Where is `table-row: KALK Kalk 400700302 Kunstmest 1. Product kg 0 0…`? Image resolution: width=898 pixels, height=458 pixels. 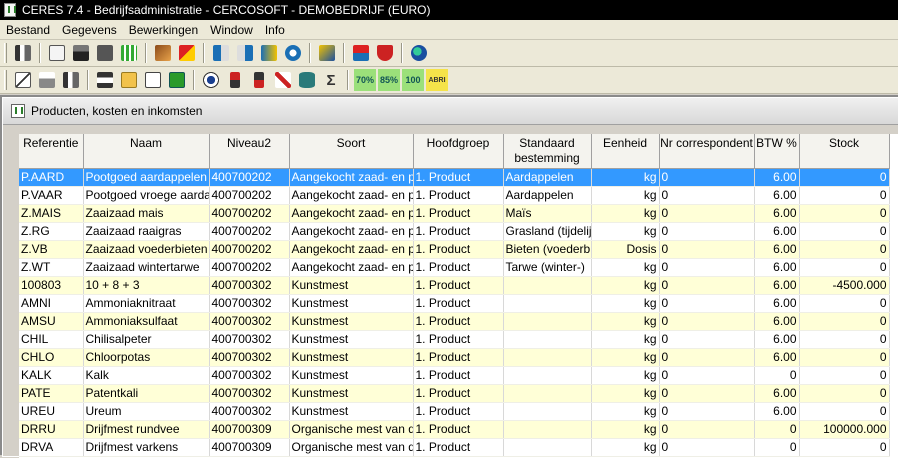 table-row: KALK Kalk 400700302 Kunstmest 1. Product kg 0 0… is located at coordinates (454, 375).